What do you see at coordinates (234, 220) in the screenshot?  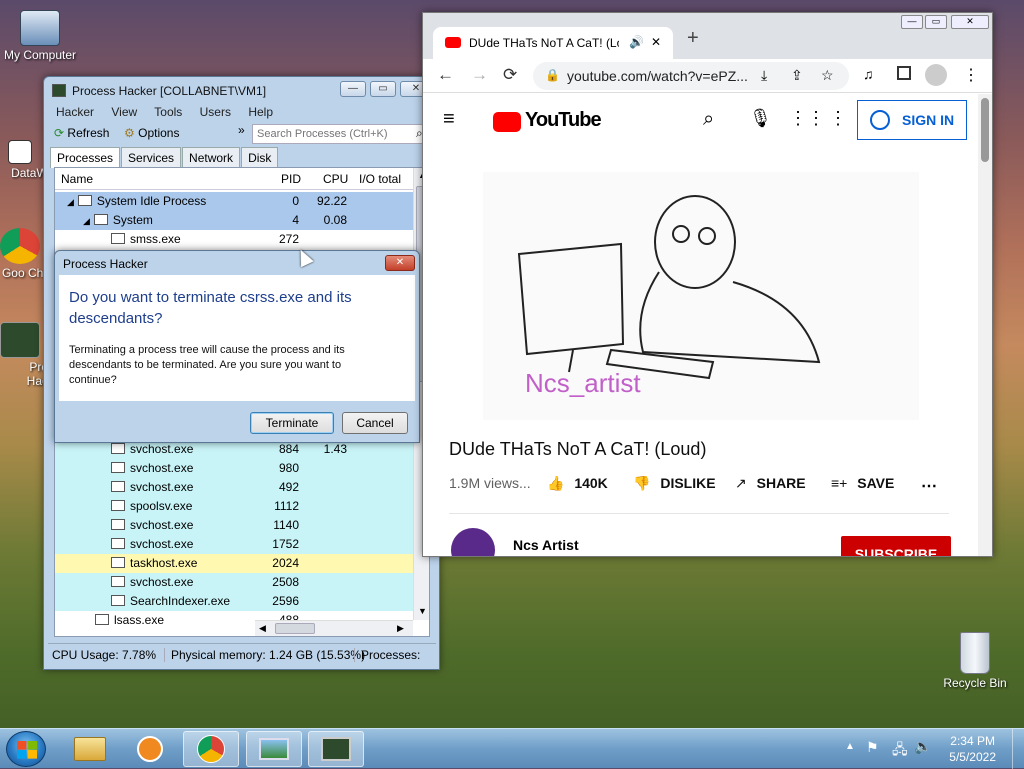 I see `table-row: ◢ System 4 0.08` at bounding box center [234, 220].